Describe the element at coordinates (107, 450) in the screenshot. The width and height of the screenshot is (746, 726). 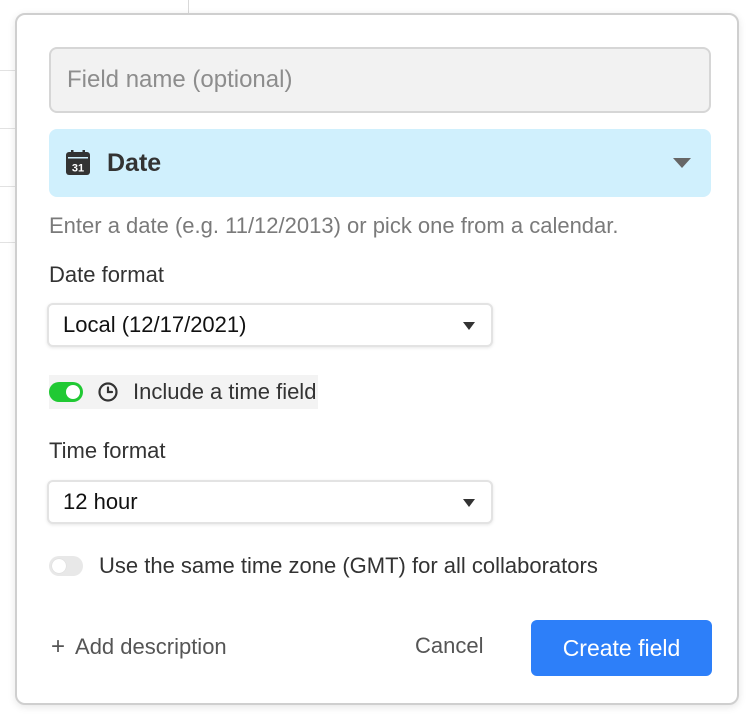
I see `time-format-label: Time format` at that location.